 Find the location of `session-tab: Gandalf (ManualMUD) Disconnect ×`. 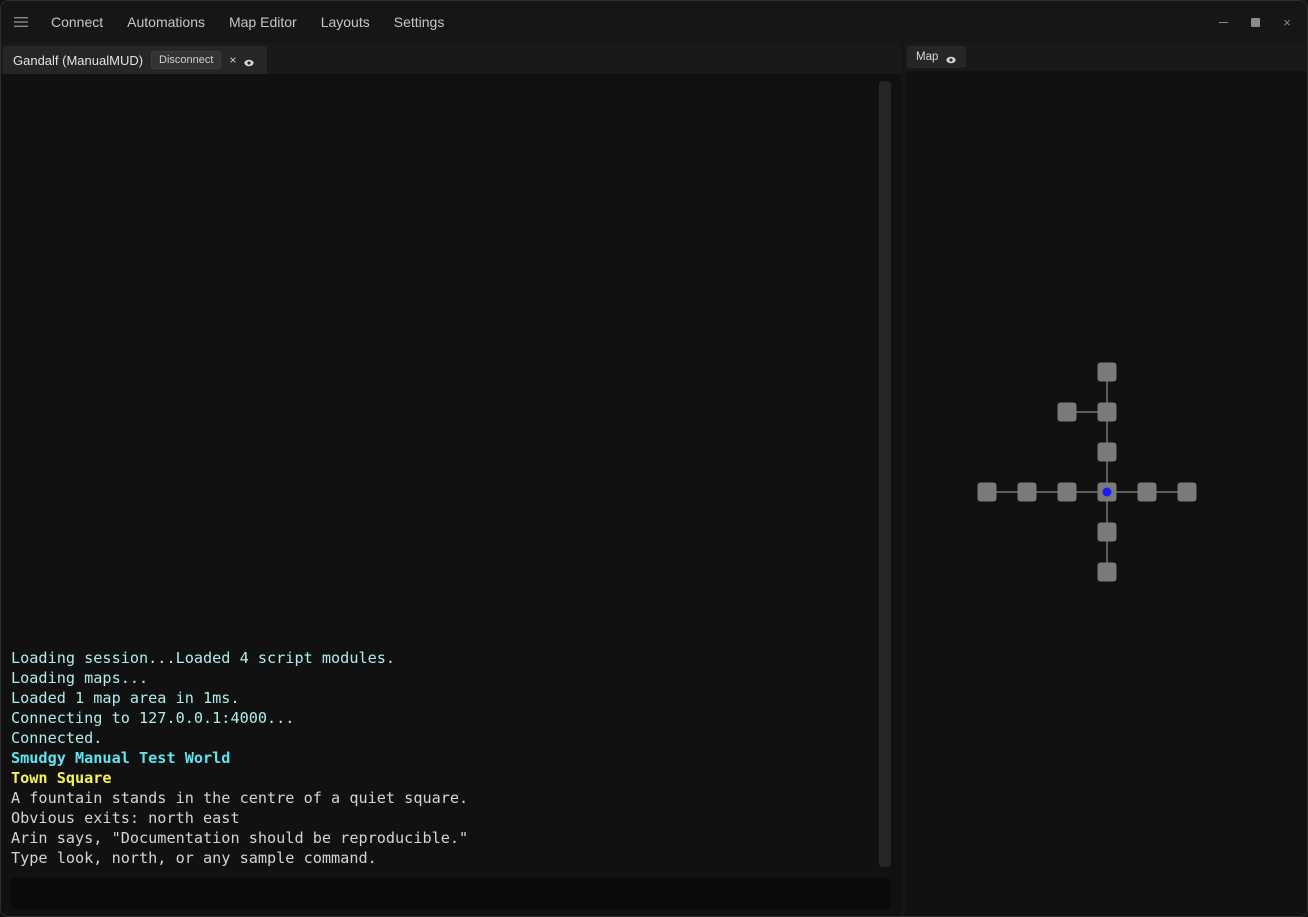

session-tab: Gandalf (ManualMUD) Disconnect × is located at coordinates (135, 60).